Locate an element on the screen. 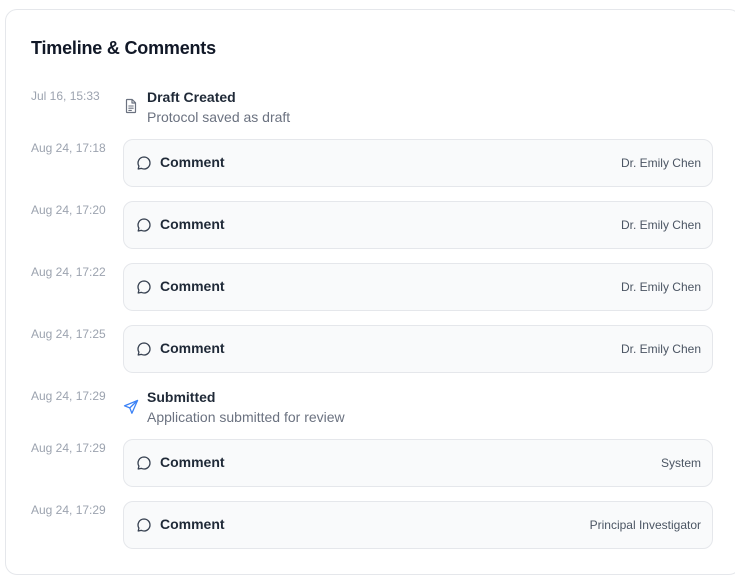 The image size is (735, 580). document-icon is located at coordinates (131, 106).